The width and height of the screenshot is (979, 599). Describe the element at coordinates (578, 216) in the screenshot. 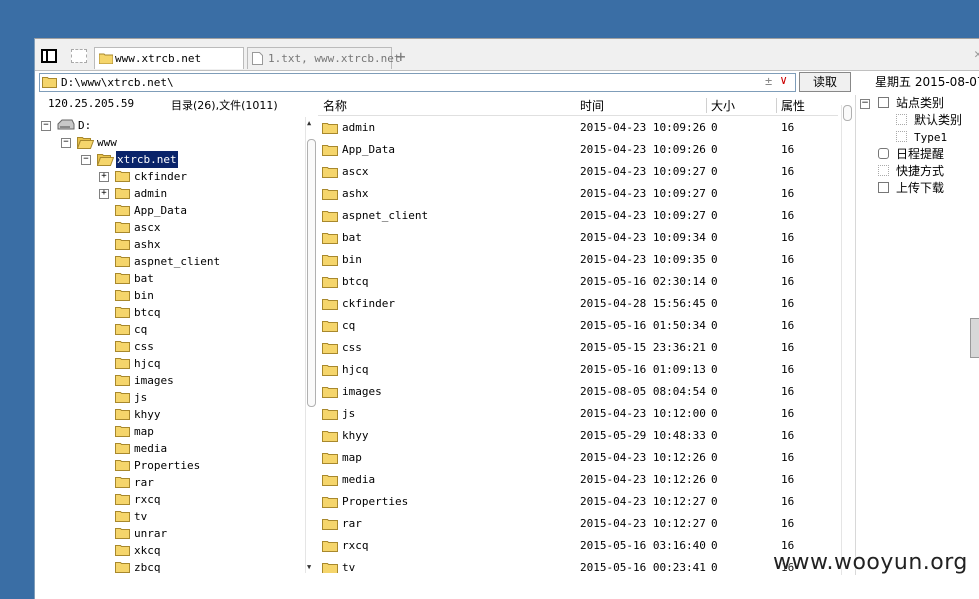

I see `file-row: aspnet_client 2015-04-23 10:09:27 0 16` at that location.